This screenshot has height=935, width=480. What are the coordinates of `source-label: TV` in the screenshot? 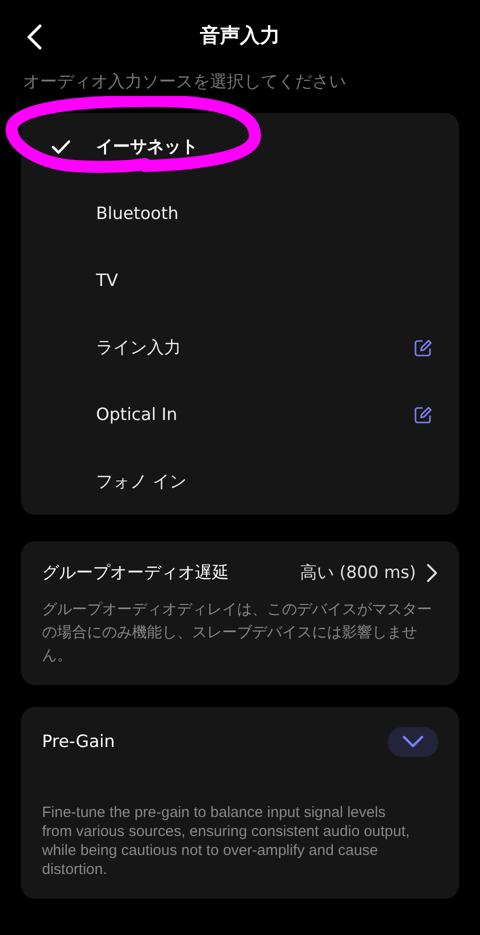 It's located at (108, 280).